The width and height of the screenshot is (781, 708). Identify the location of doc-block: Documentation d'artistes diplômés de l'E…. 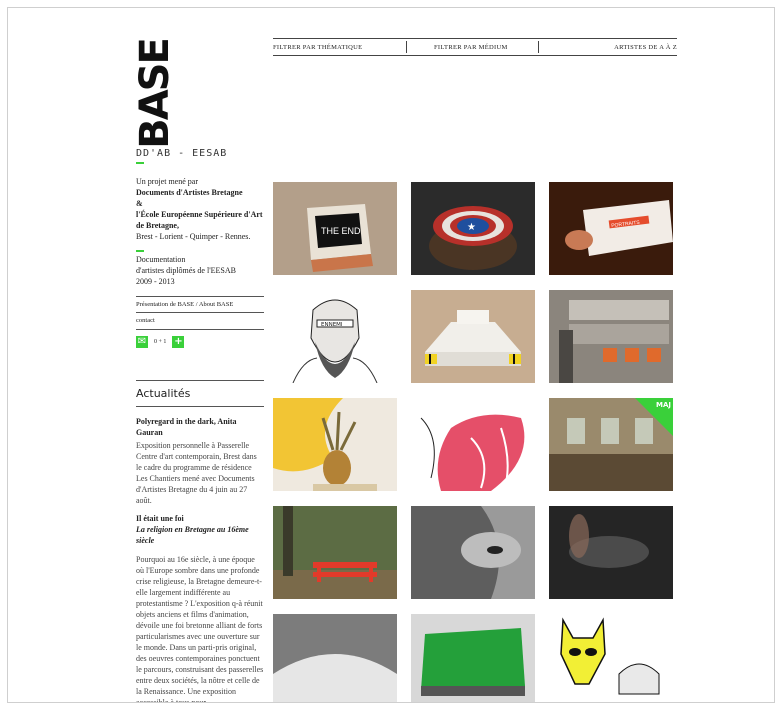
(200, 270).